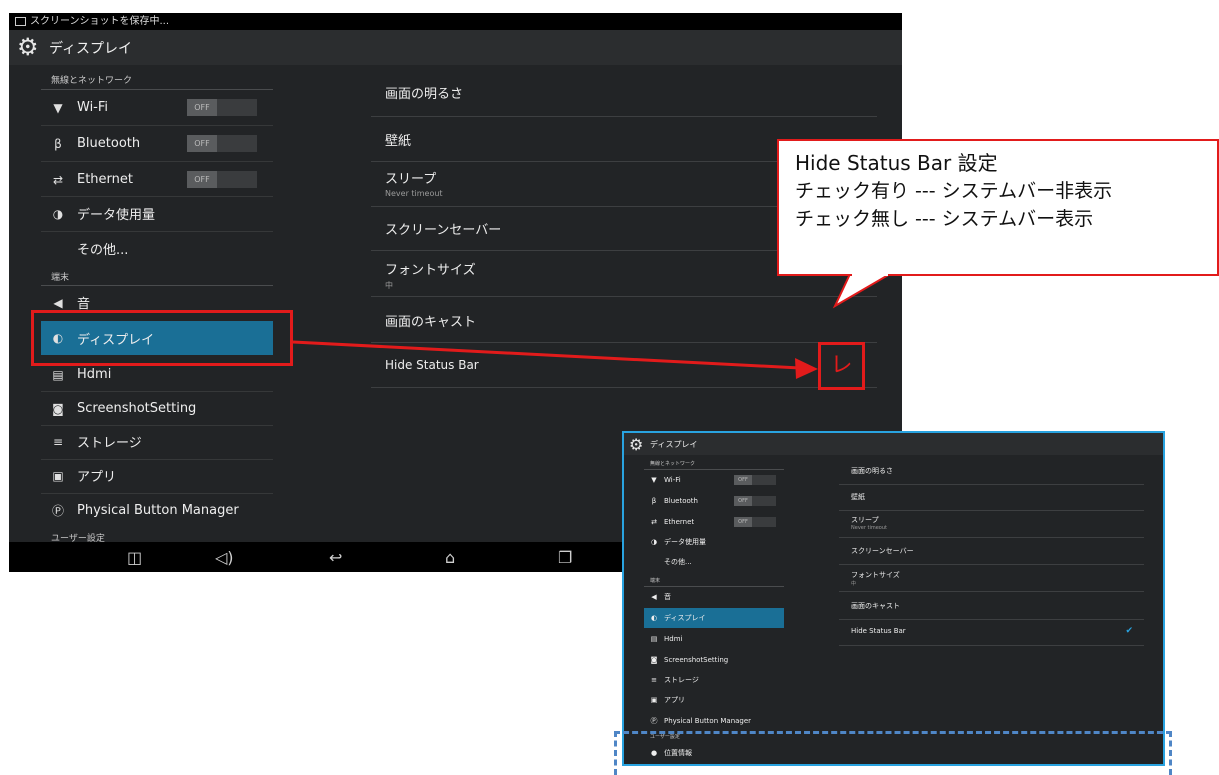  Describe the element at coordinates (714, 522) in the screenshot. I see `inset-item-ethernet: ⇄ Ethernet OFF` at that location.